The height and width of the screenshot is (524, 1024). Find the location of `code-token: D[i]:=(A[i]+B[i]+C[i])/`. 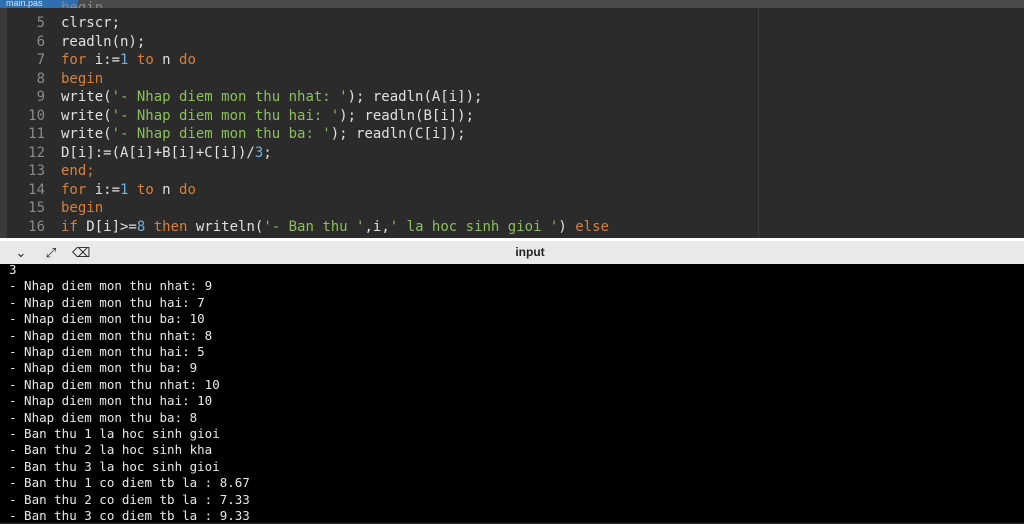

code-token: D[i]:=(A[i]+B[i]+C[i])/ is located at coordinates (158, 152).